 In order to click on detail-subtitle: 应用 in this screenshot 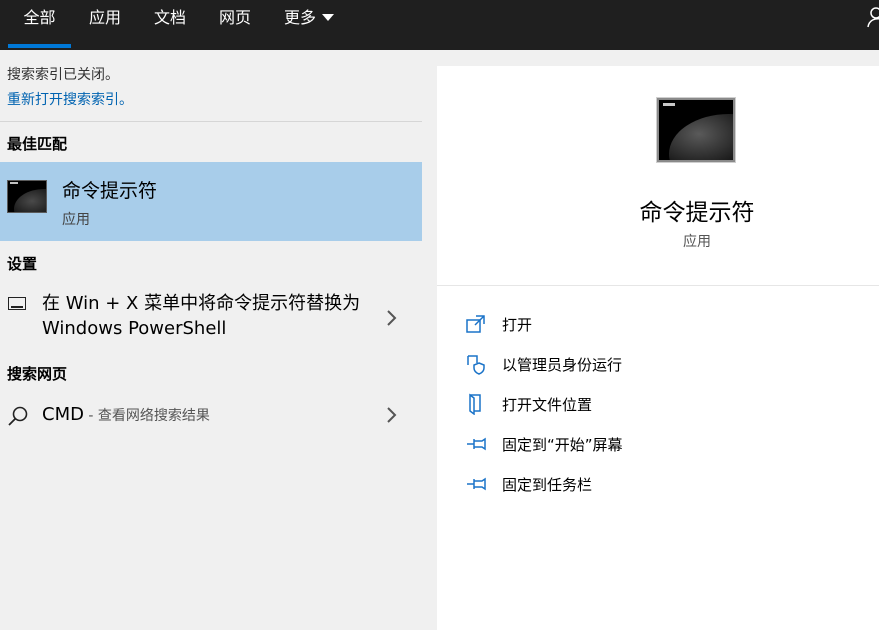, I will do `click(697, 242)`.